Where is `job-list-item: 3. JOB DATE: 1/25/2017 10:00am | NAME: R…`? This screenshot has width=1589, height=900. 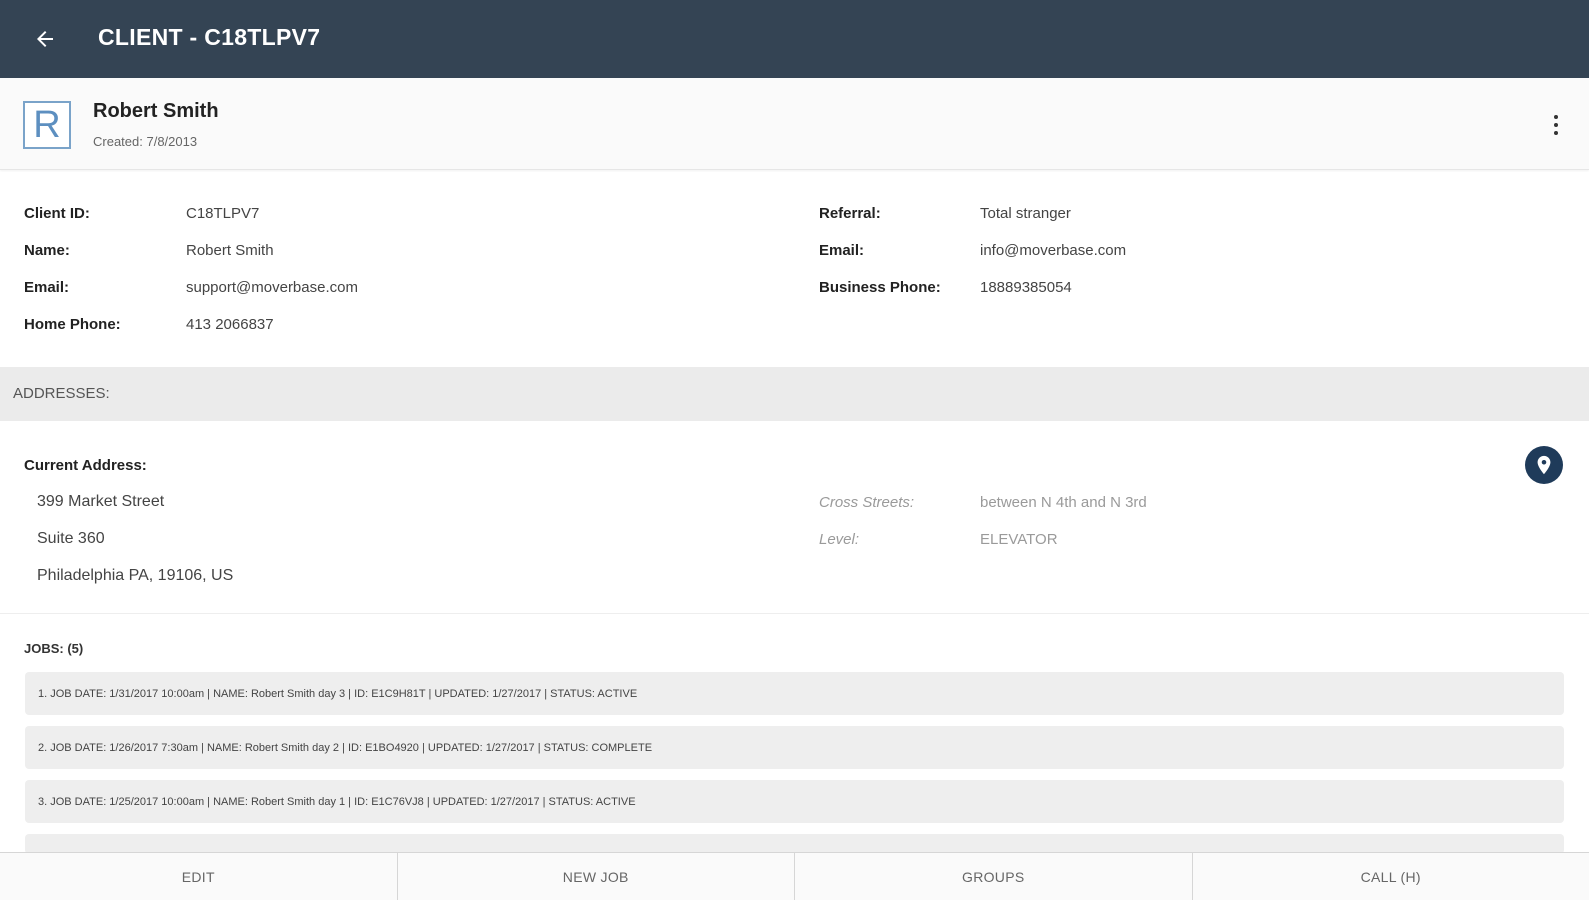 job-list-item: 3. JOB DATE: 1/25/2017 10:00am | NAME: R… is located at coordinates (794, 801).